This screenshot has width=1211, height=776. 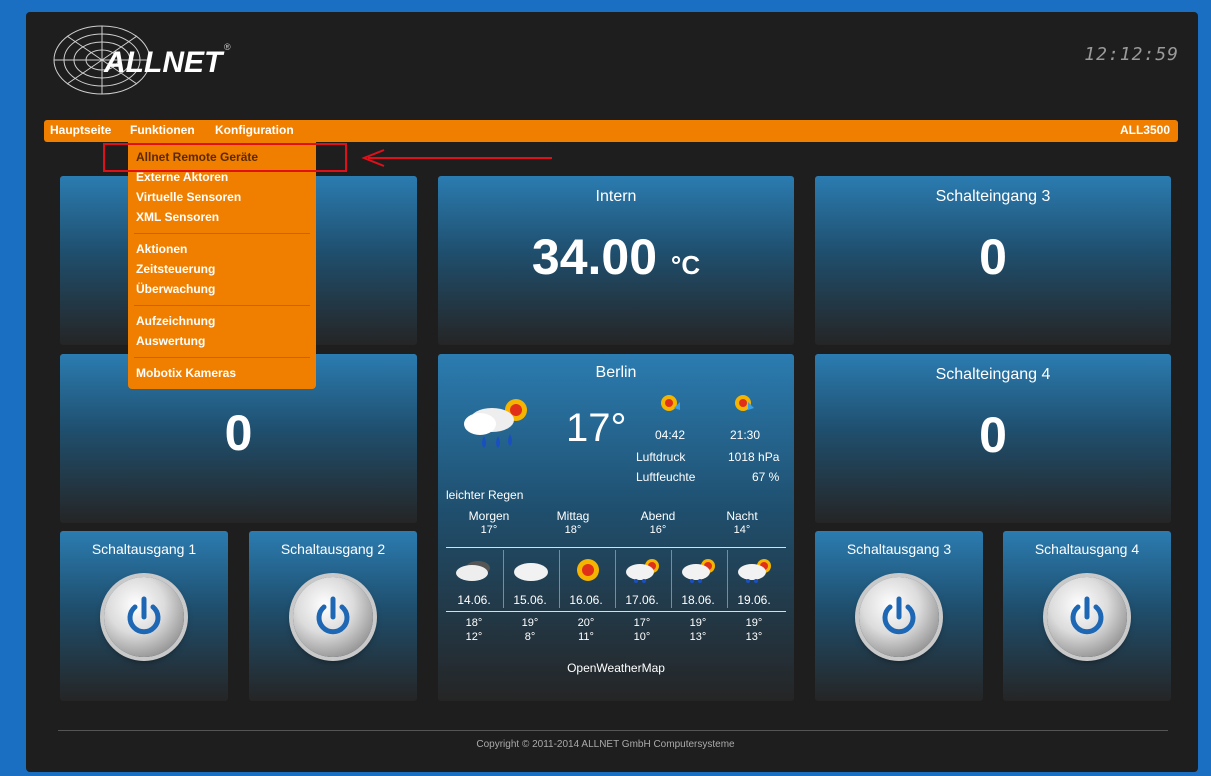 What do you see at coordinates (993, 196) in the screenshot?
I see `tile-title: Schalteingang 3` at bounding box center [993, 196].